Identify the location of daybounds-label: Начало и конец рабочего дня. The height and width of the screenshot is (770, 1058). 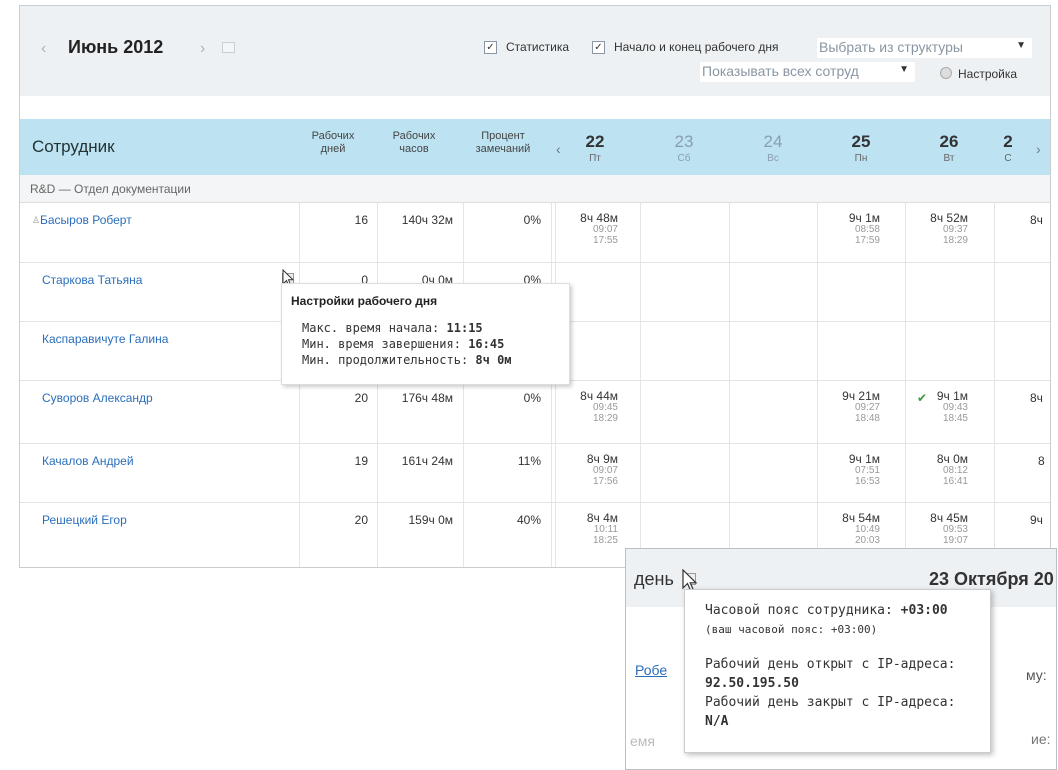
(696, 47).